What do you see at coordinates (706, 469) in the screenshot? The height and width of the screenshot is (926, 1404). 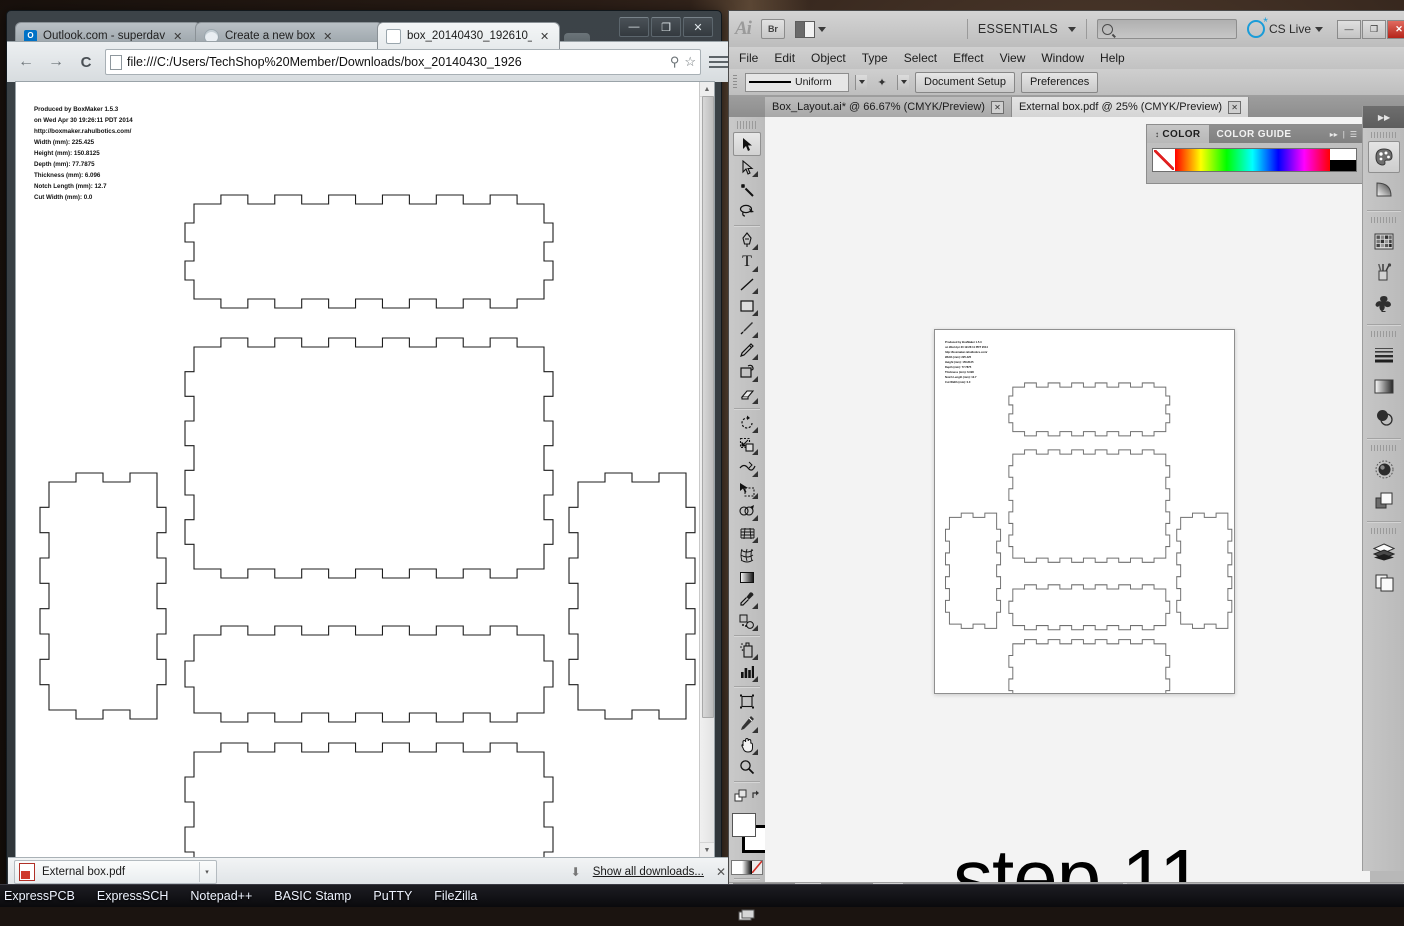 I see `pdf-vertical-scrollbar: ▲ ▼` at bounding box center [706, 469].